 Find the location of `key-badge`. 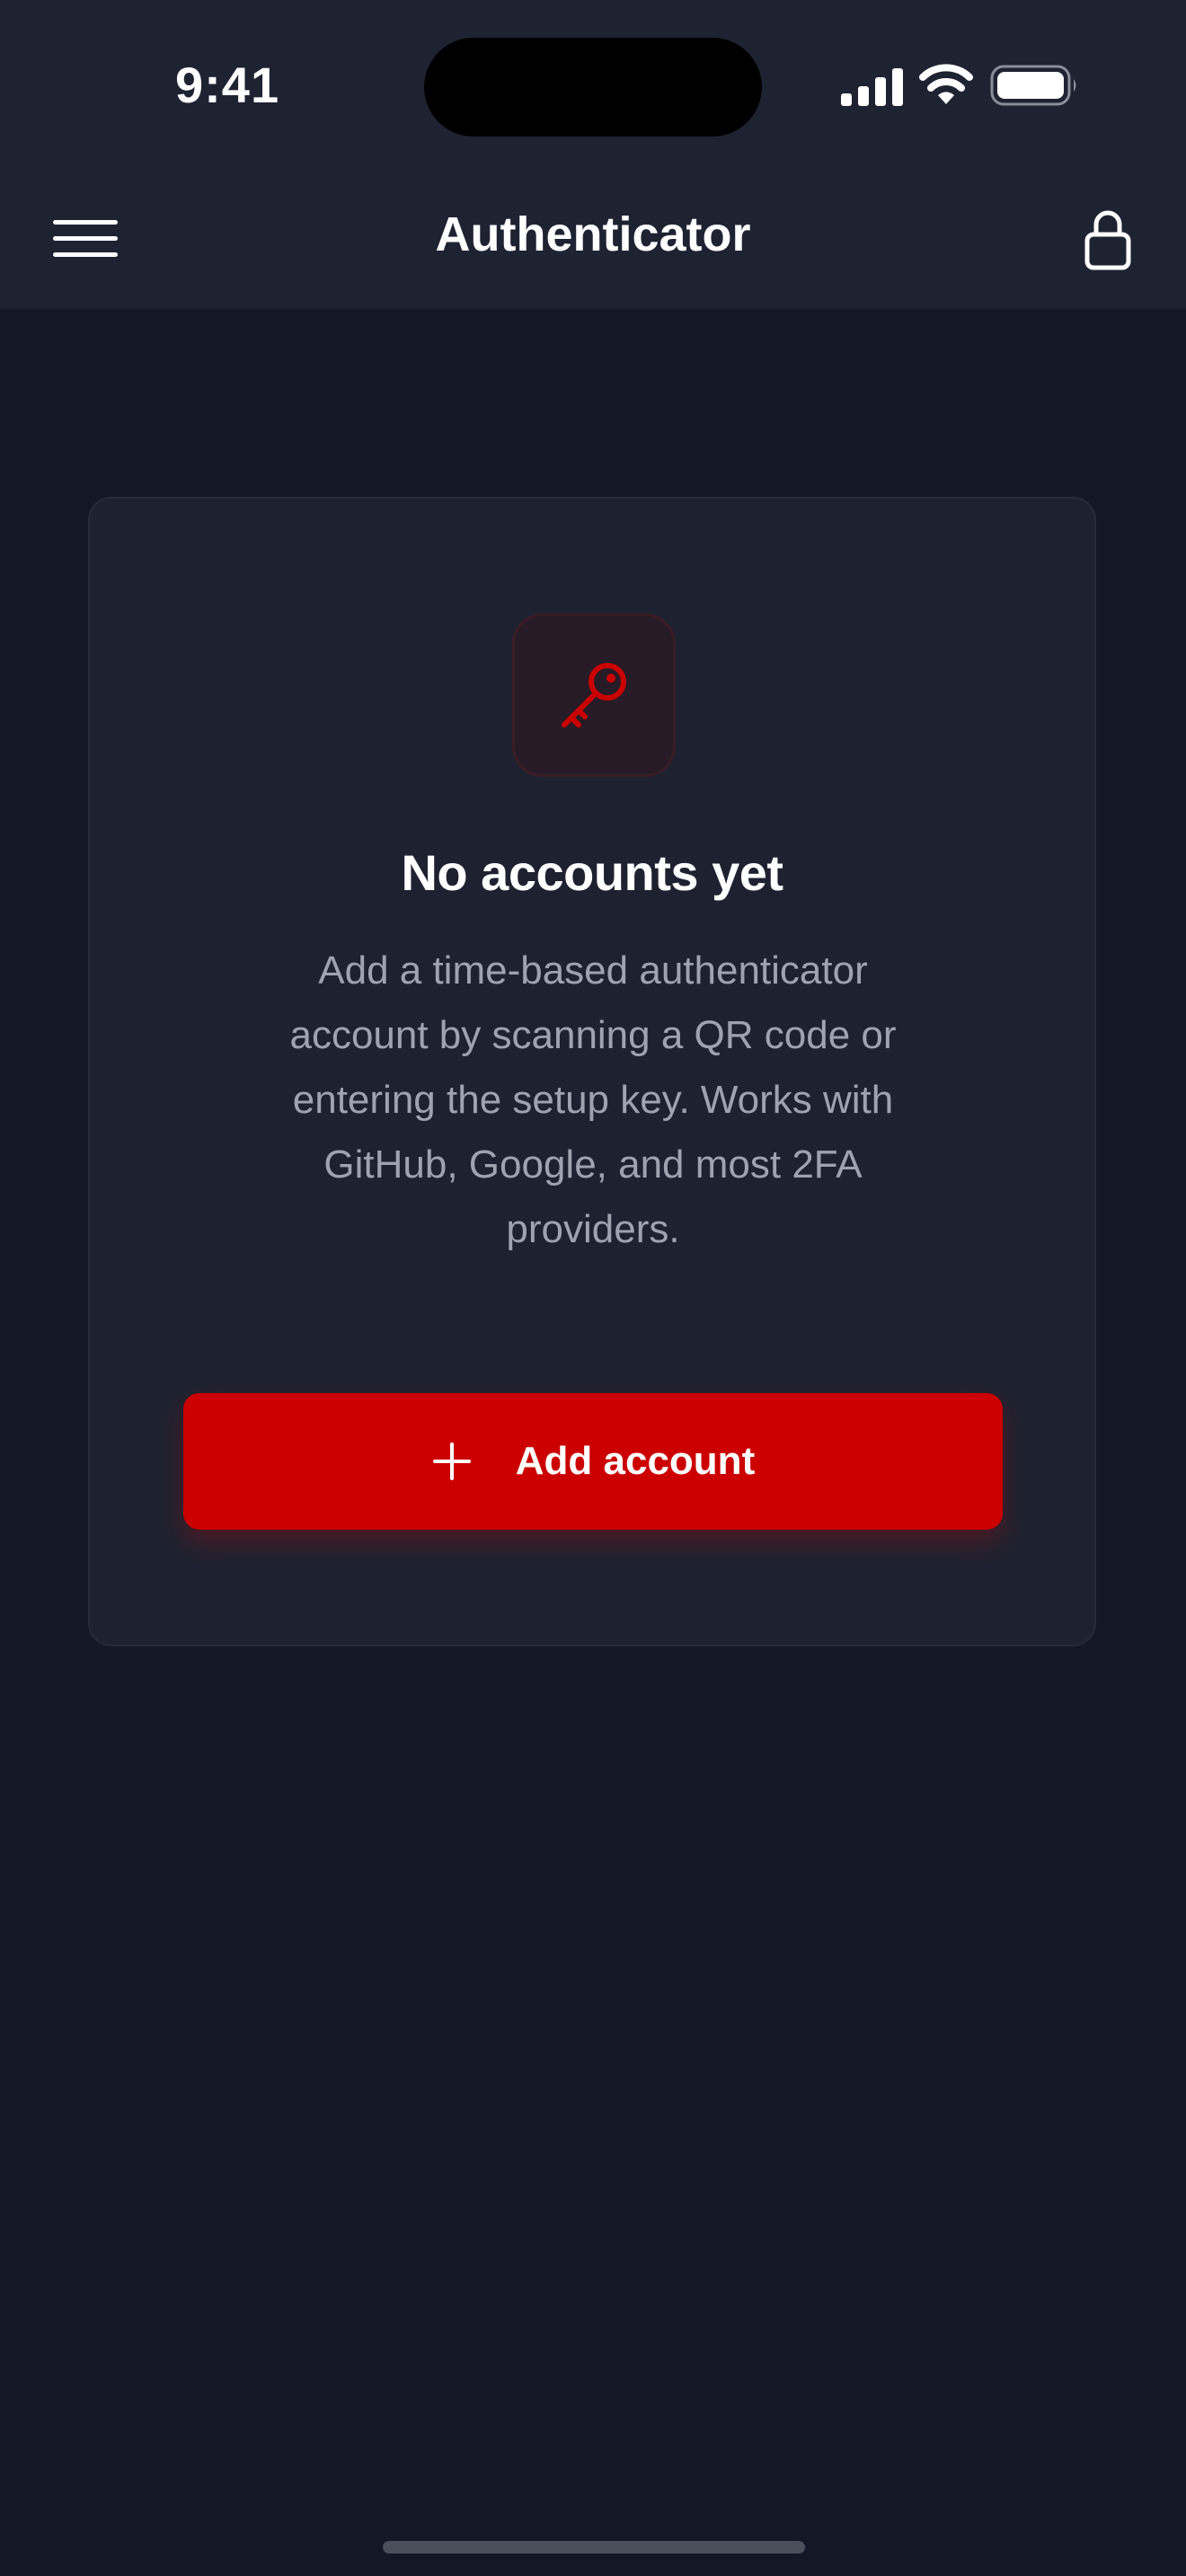

key-badge is located at coordinates (594, 695).